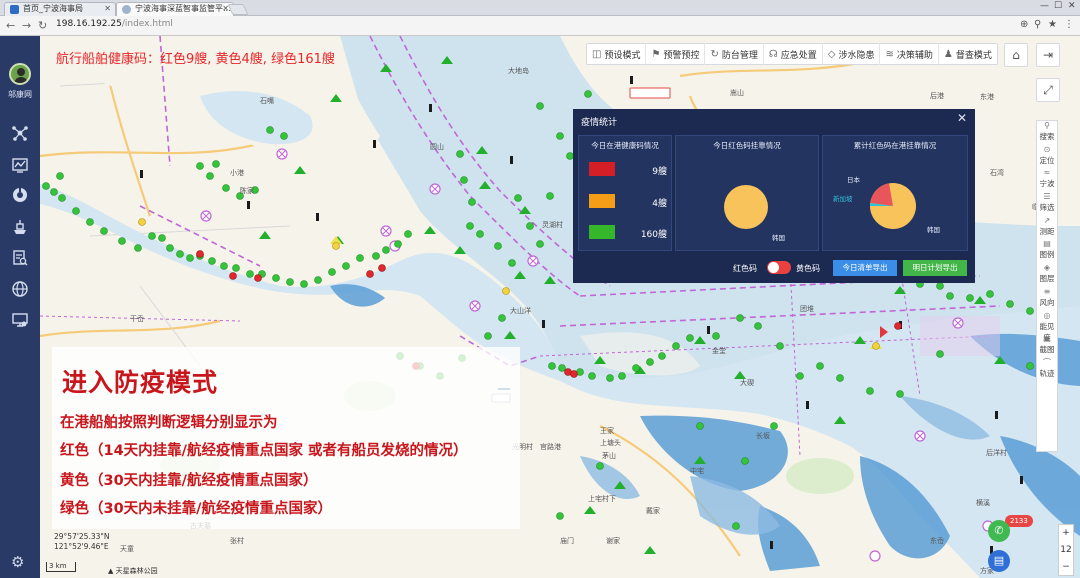 The height and width of the screenshot is (578, 1080). I want to click on monitor-icon, so click(20, 320).